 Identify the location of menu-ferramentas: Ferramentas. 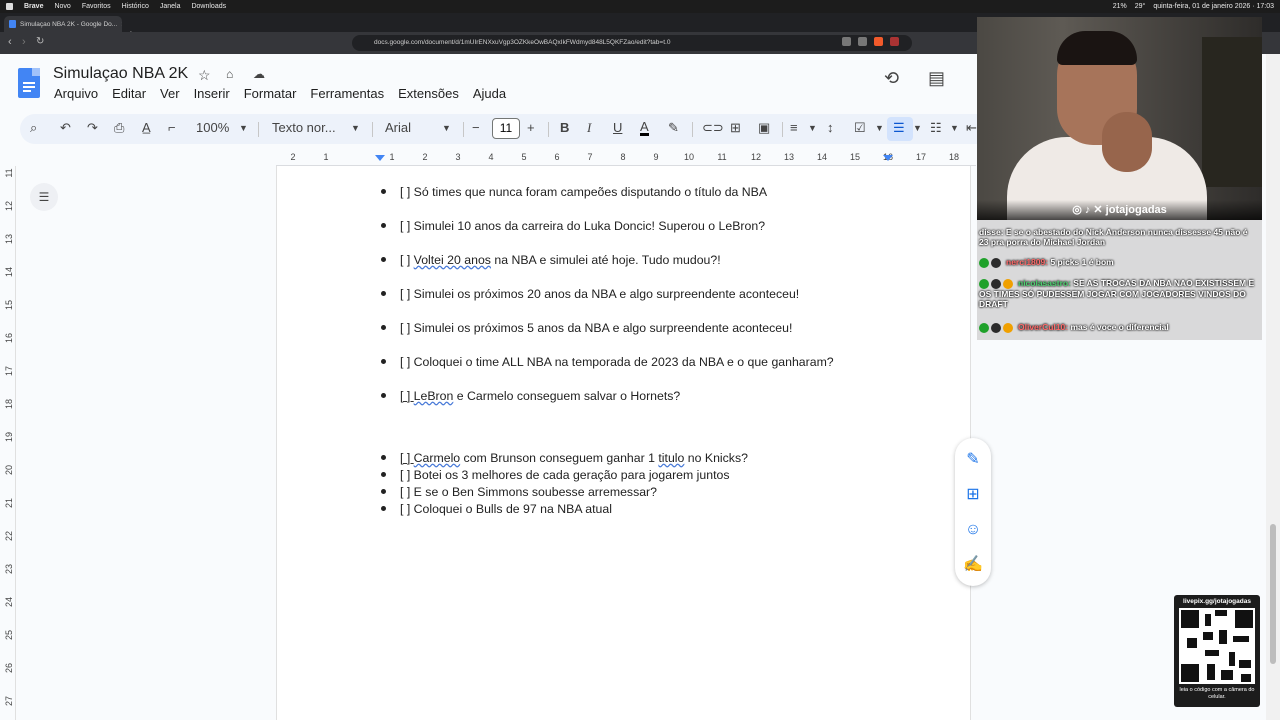
(347, 93).